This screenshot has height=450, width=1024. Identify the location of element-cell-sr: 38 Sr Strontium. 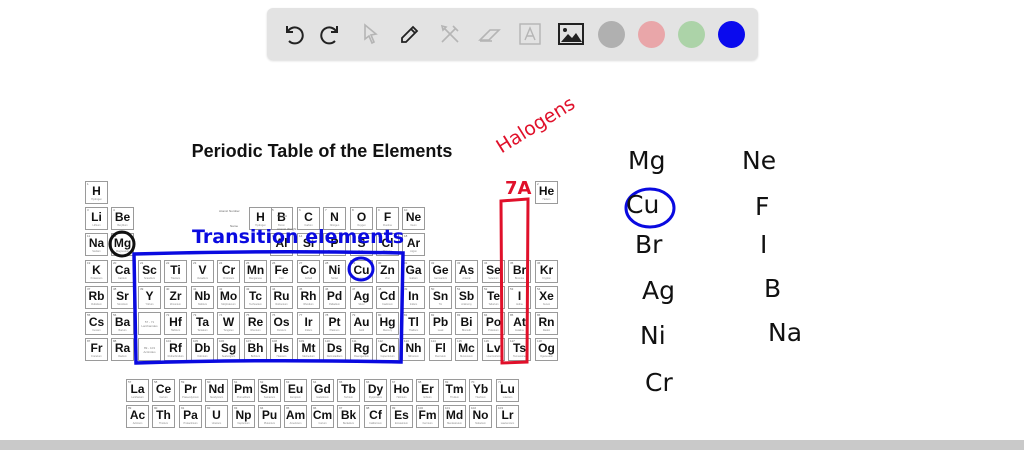
(122, 297).